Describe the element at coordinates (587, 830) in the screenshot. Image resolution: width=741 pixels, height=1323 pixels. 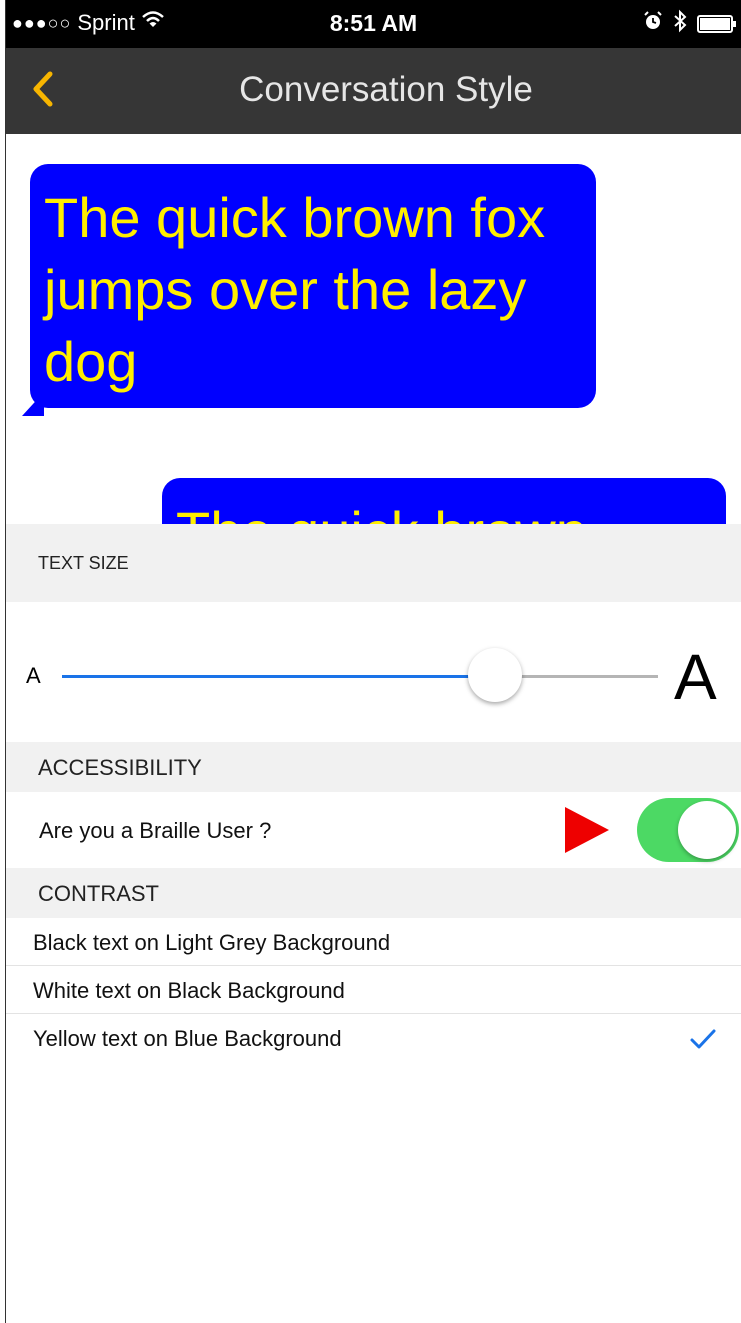
I see `pointer-arrow-icon` at that location.